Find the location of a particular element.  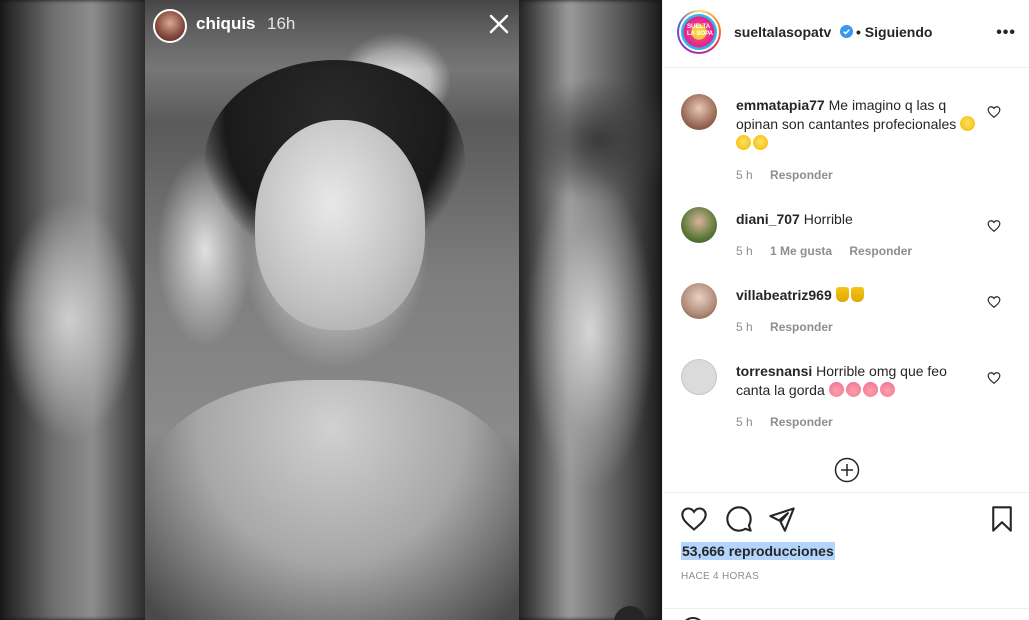

comment-body: diani_707 Horrible is located at coordinates (860, 219).